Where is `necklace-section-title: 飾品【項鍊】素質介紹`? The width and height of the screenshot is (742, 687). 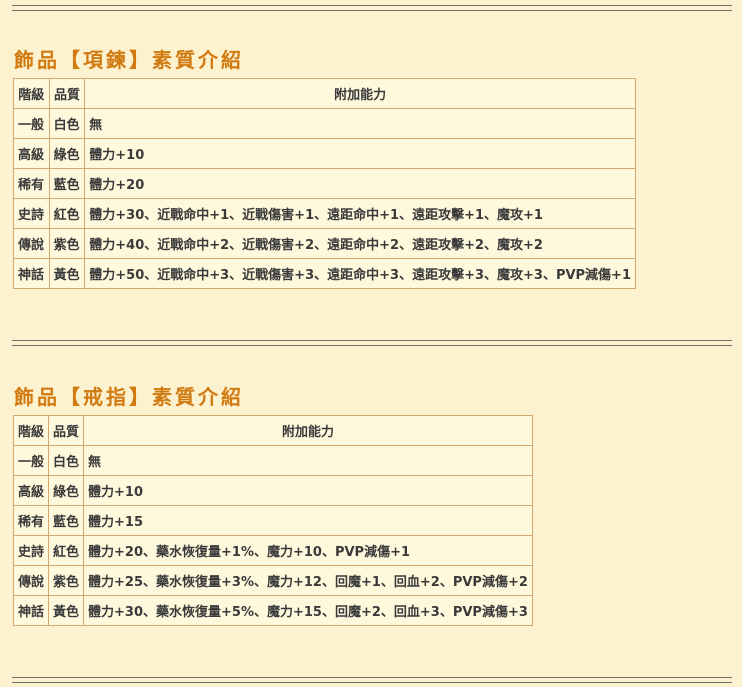 necklace-section-title: 飾品【項鍊】素質介紹 is located at coordinates (129, 60).